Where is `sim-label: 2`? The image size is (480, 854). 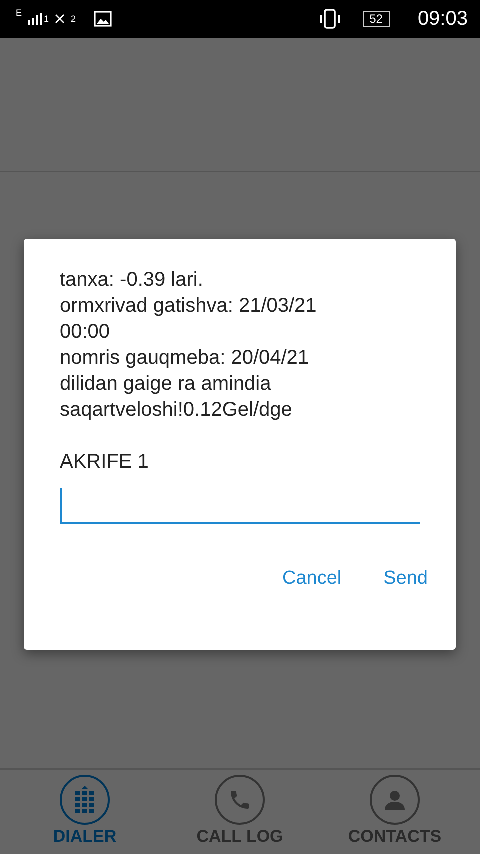 sim-label: 2 is located at coordinates (73, 19).